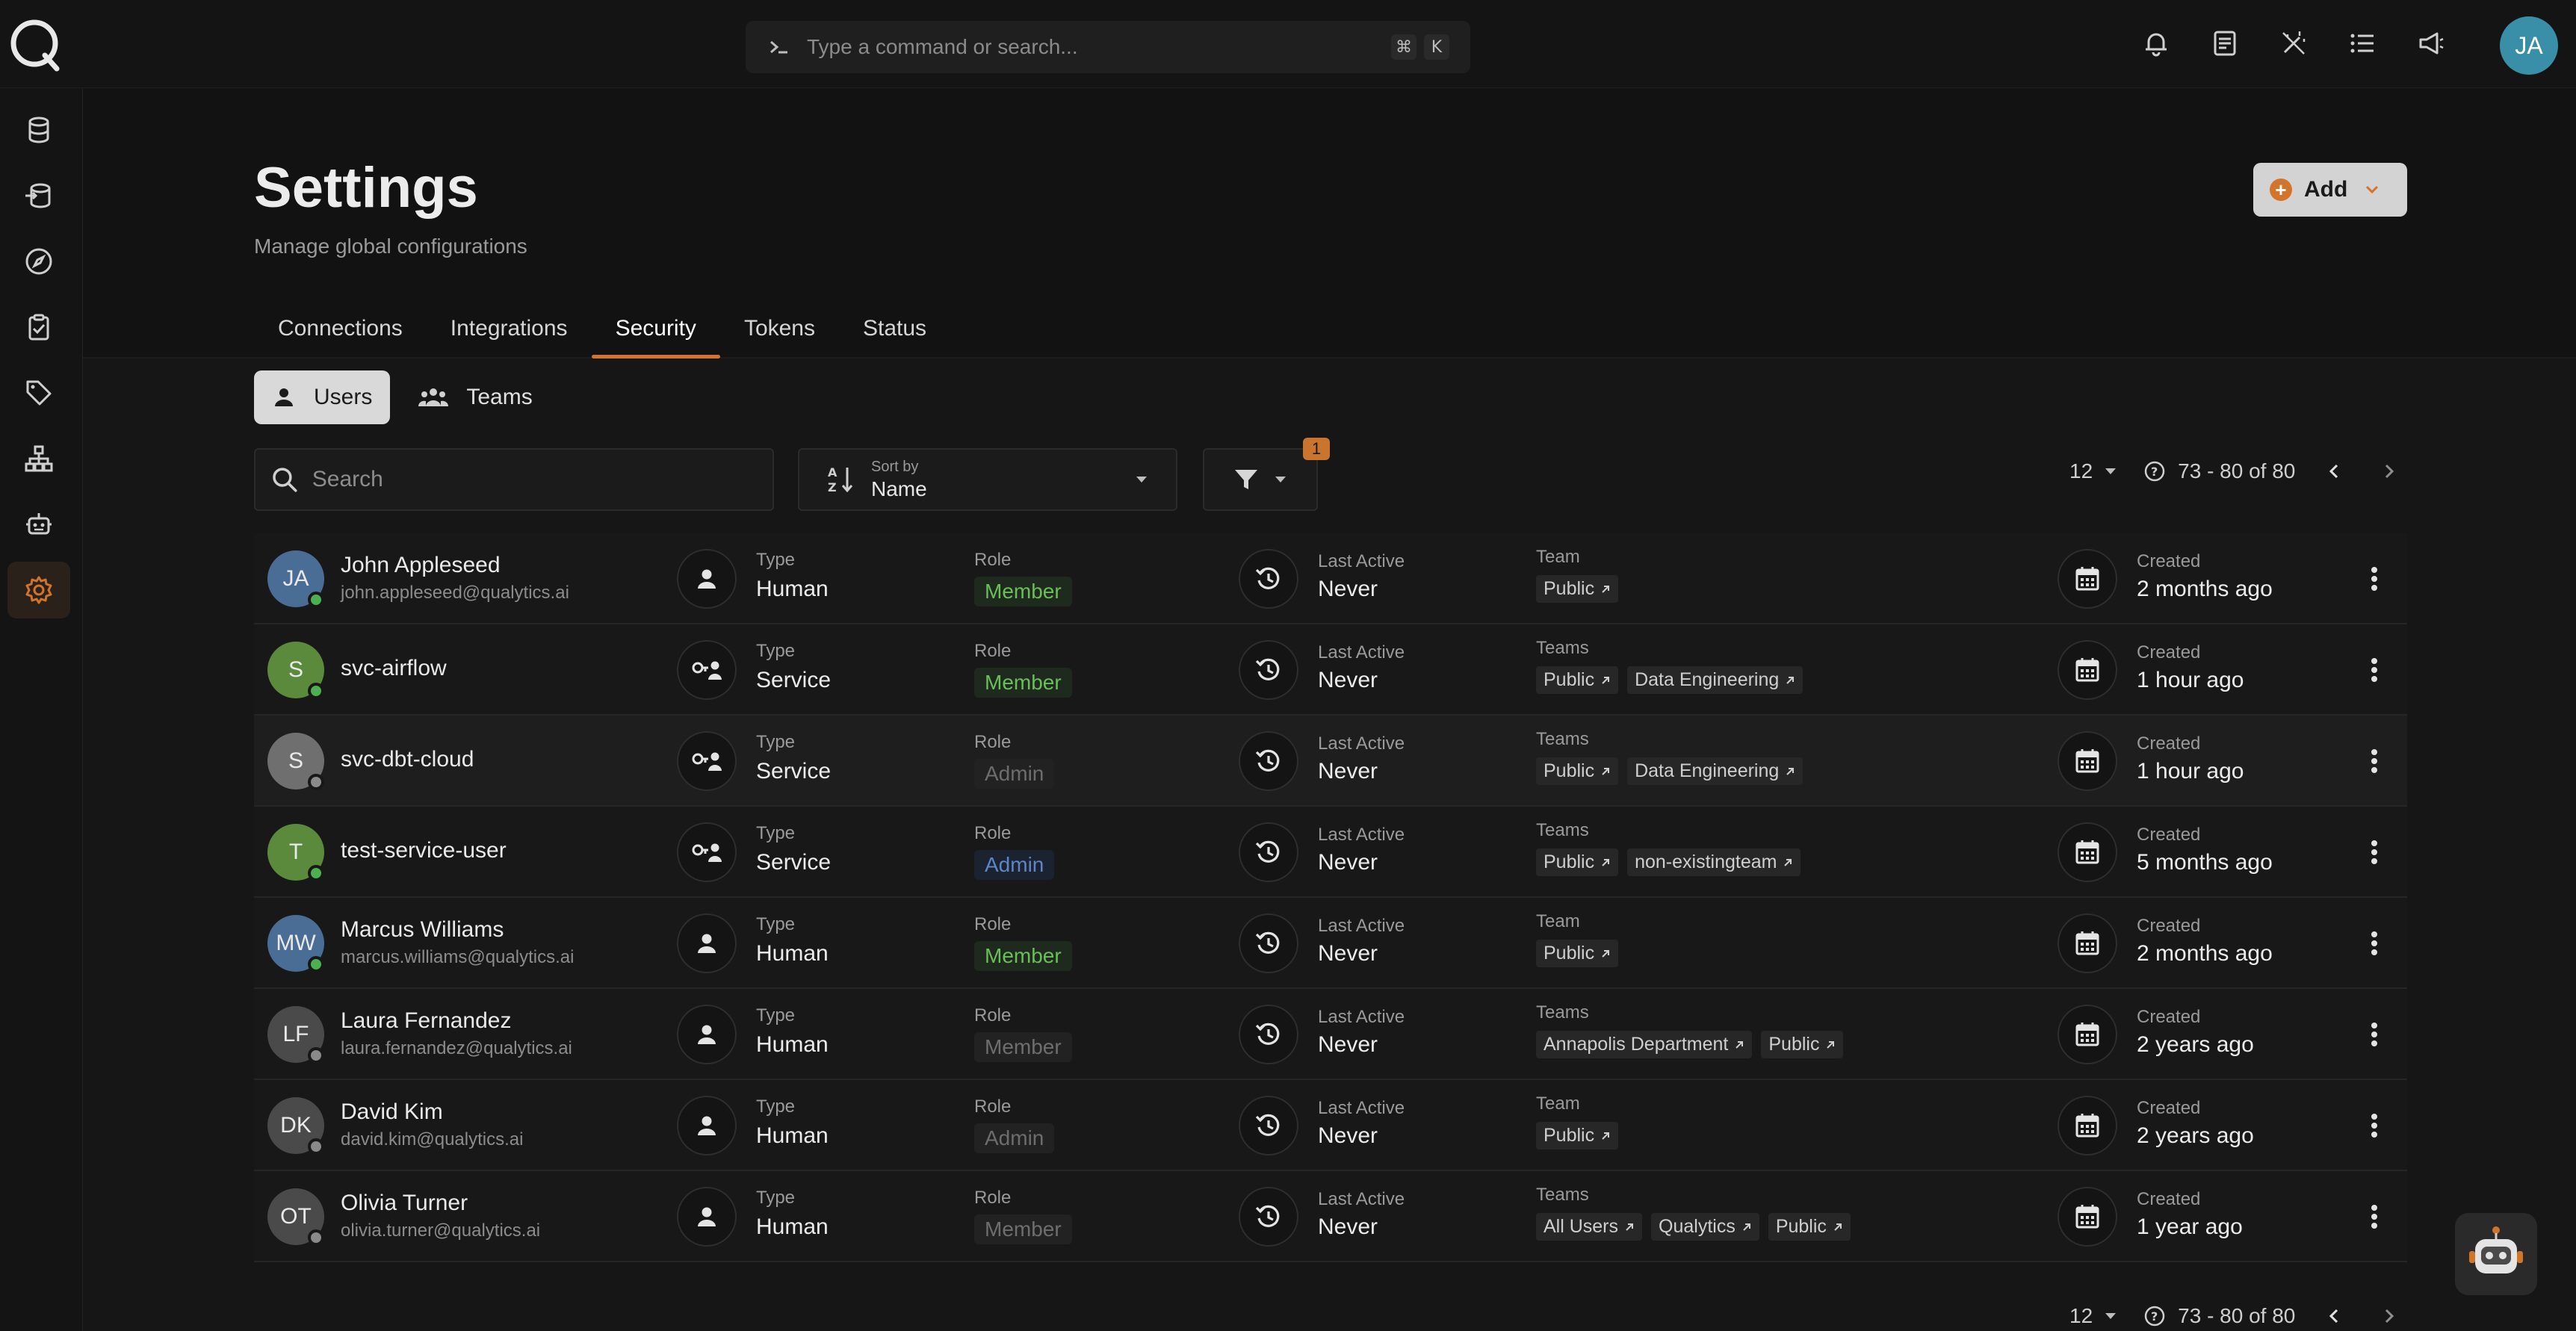 The height and width of the screenshot is (1331, 2576). I want to click on sidebar-item-agents, so click(38, 524).